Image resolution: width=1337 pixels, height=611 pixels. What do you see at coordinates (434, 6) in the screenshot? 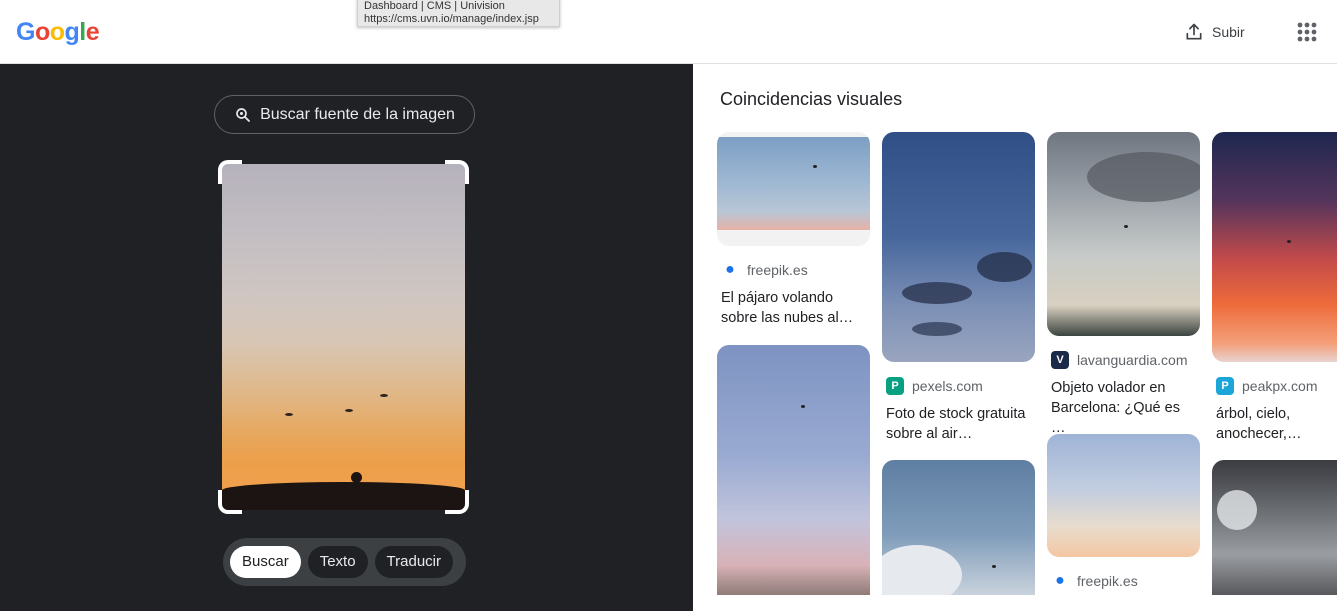
I see `tooltip-title: Dashboard | CMS | Univision` at bounding box center [434, 6].